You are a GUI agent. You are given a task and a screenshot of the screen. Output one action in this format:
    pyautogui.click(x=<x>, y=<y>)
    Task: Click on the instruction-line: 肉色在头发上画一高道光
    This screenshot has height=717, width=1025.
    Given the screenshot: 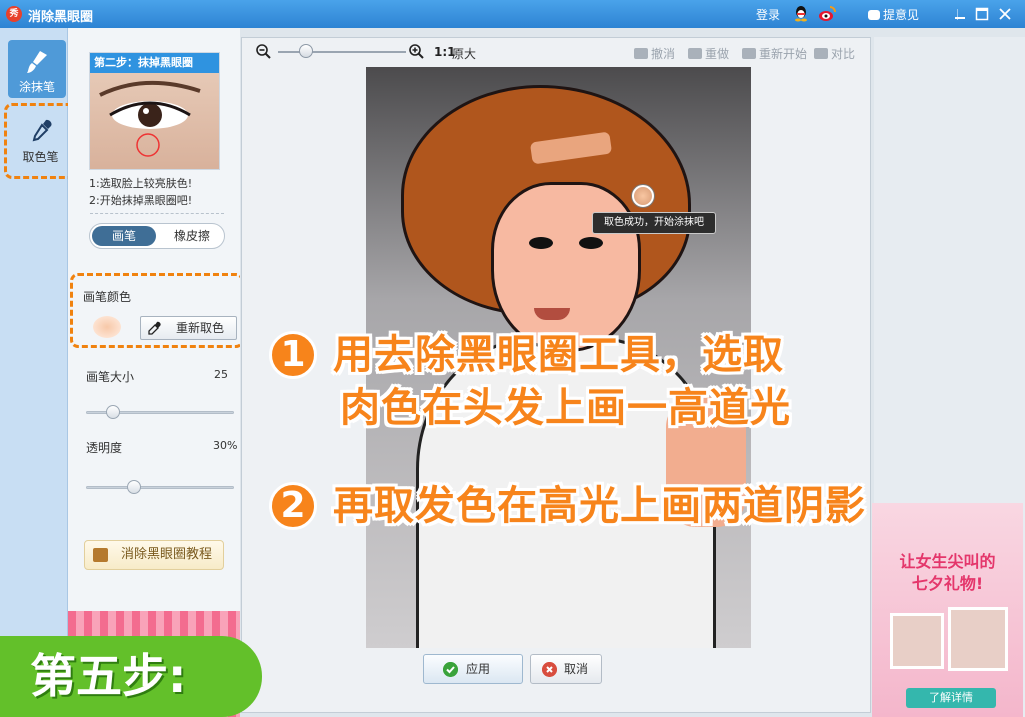 What is the action you would take?
    pyautogui.click(x=565, y=408)
    